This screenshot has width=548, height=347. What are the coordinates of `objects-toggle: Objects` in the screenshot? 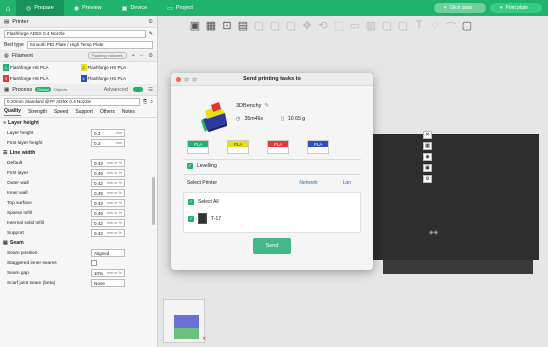 It's located at (61, 89).